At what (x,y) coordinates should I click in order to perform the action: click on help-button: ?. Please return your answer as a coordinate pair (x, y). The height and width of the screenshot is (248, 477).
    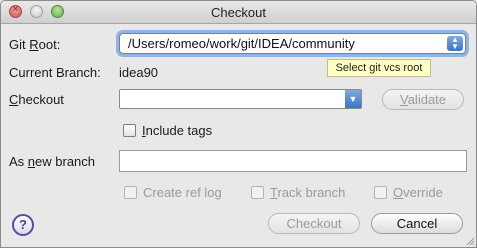
    Looking at the image, I should click on (23, 225).